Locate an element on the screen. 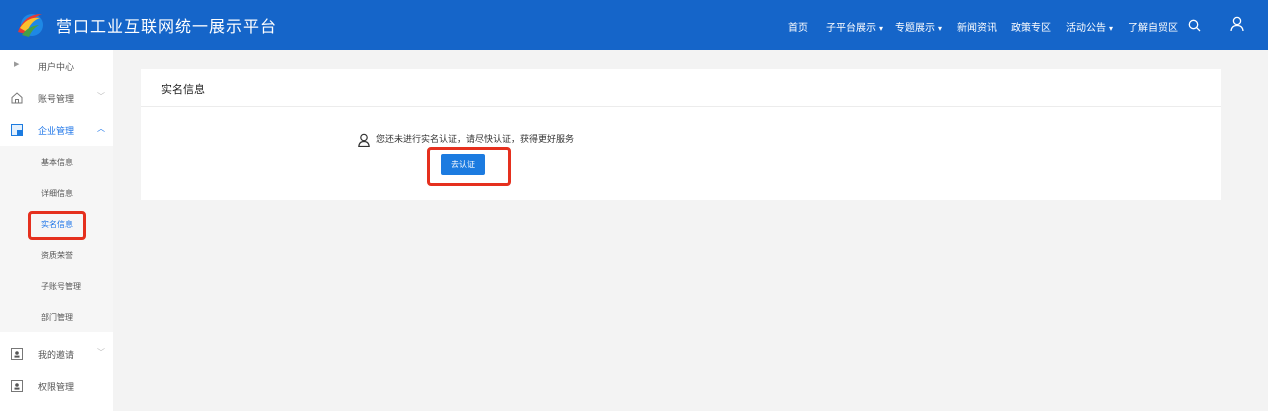 This screenshot has height=411, width=1268. sidebar-sub-departments: 部门管理 is located at coordinates (56, 316).